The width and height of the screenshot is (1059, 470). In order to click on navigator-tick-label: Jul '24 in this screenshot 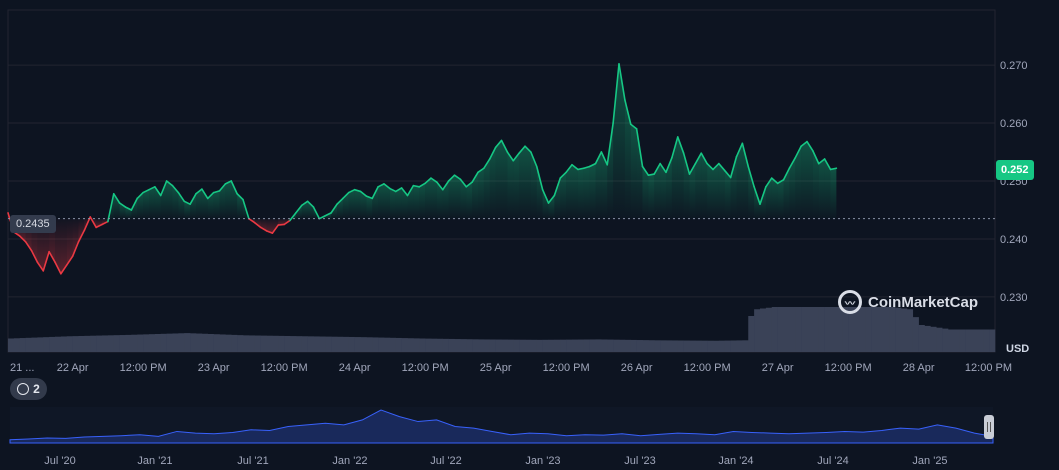, I will do `click(832, 461)`.